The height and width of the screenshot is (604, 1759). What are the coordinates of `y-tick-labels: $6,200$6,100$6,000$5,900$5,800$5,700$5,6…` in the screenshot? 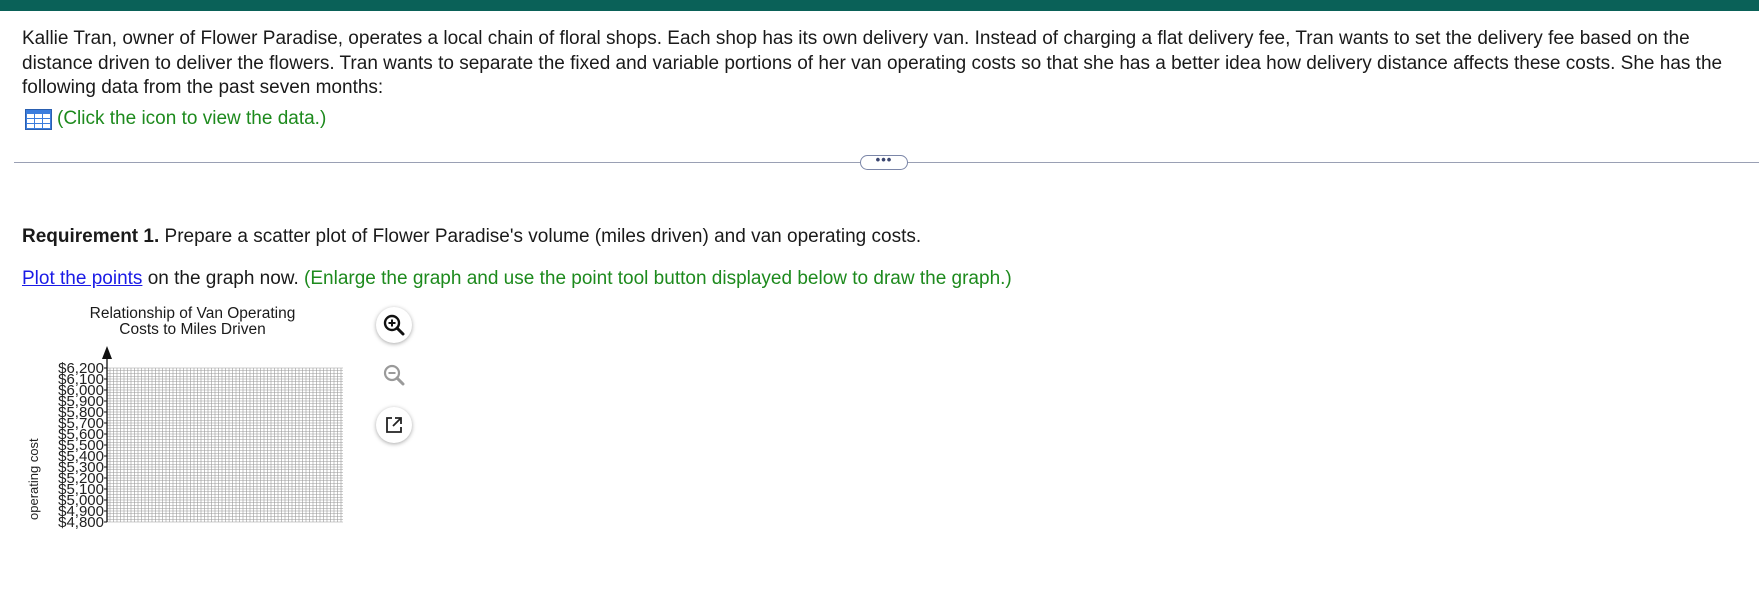 It's located at (82, 445).